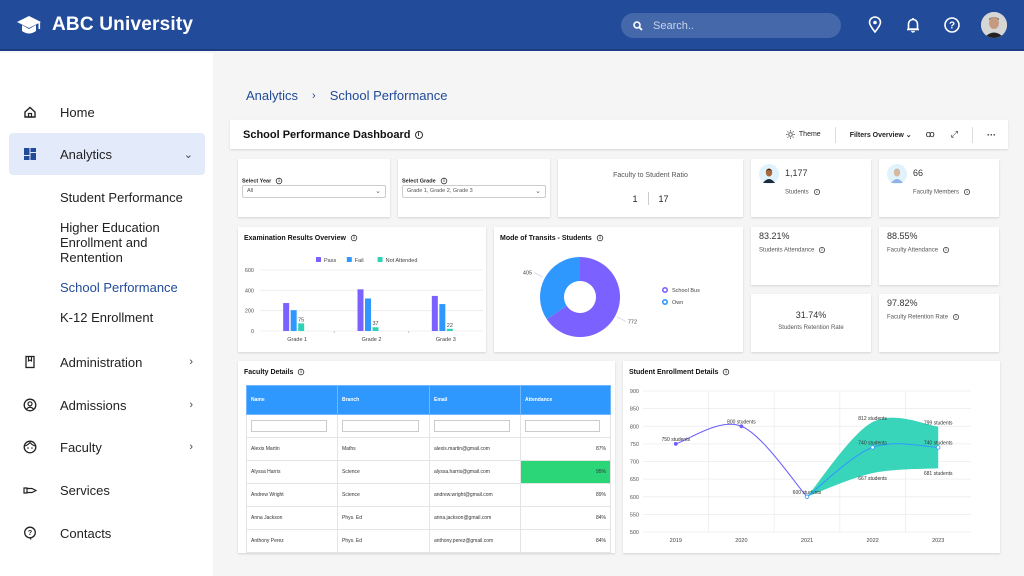 This screenshot has height=576, width=1024. I want to click on cell-attendance: 87%, so click(565, 449).